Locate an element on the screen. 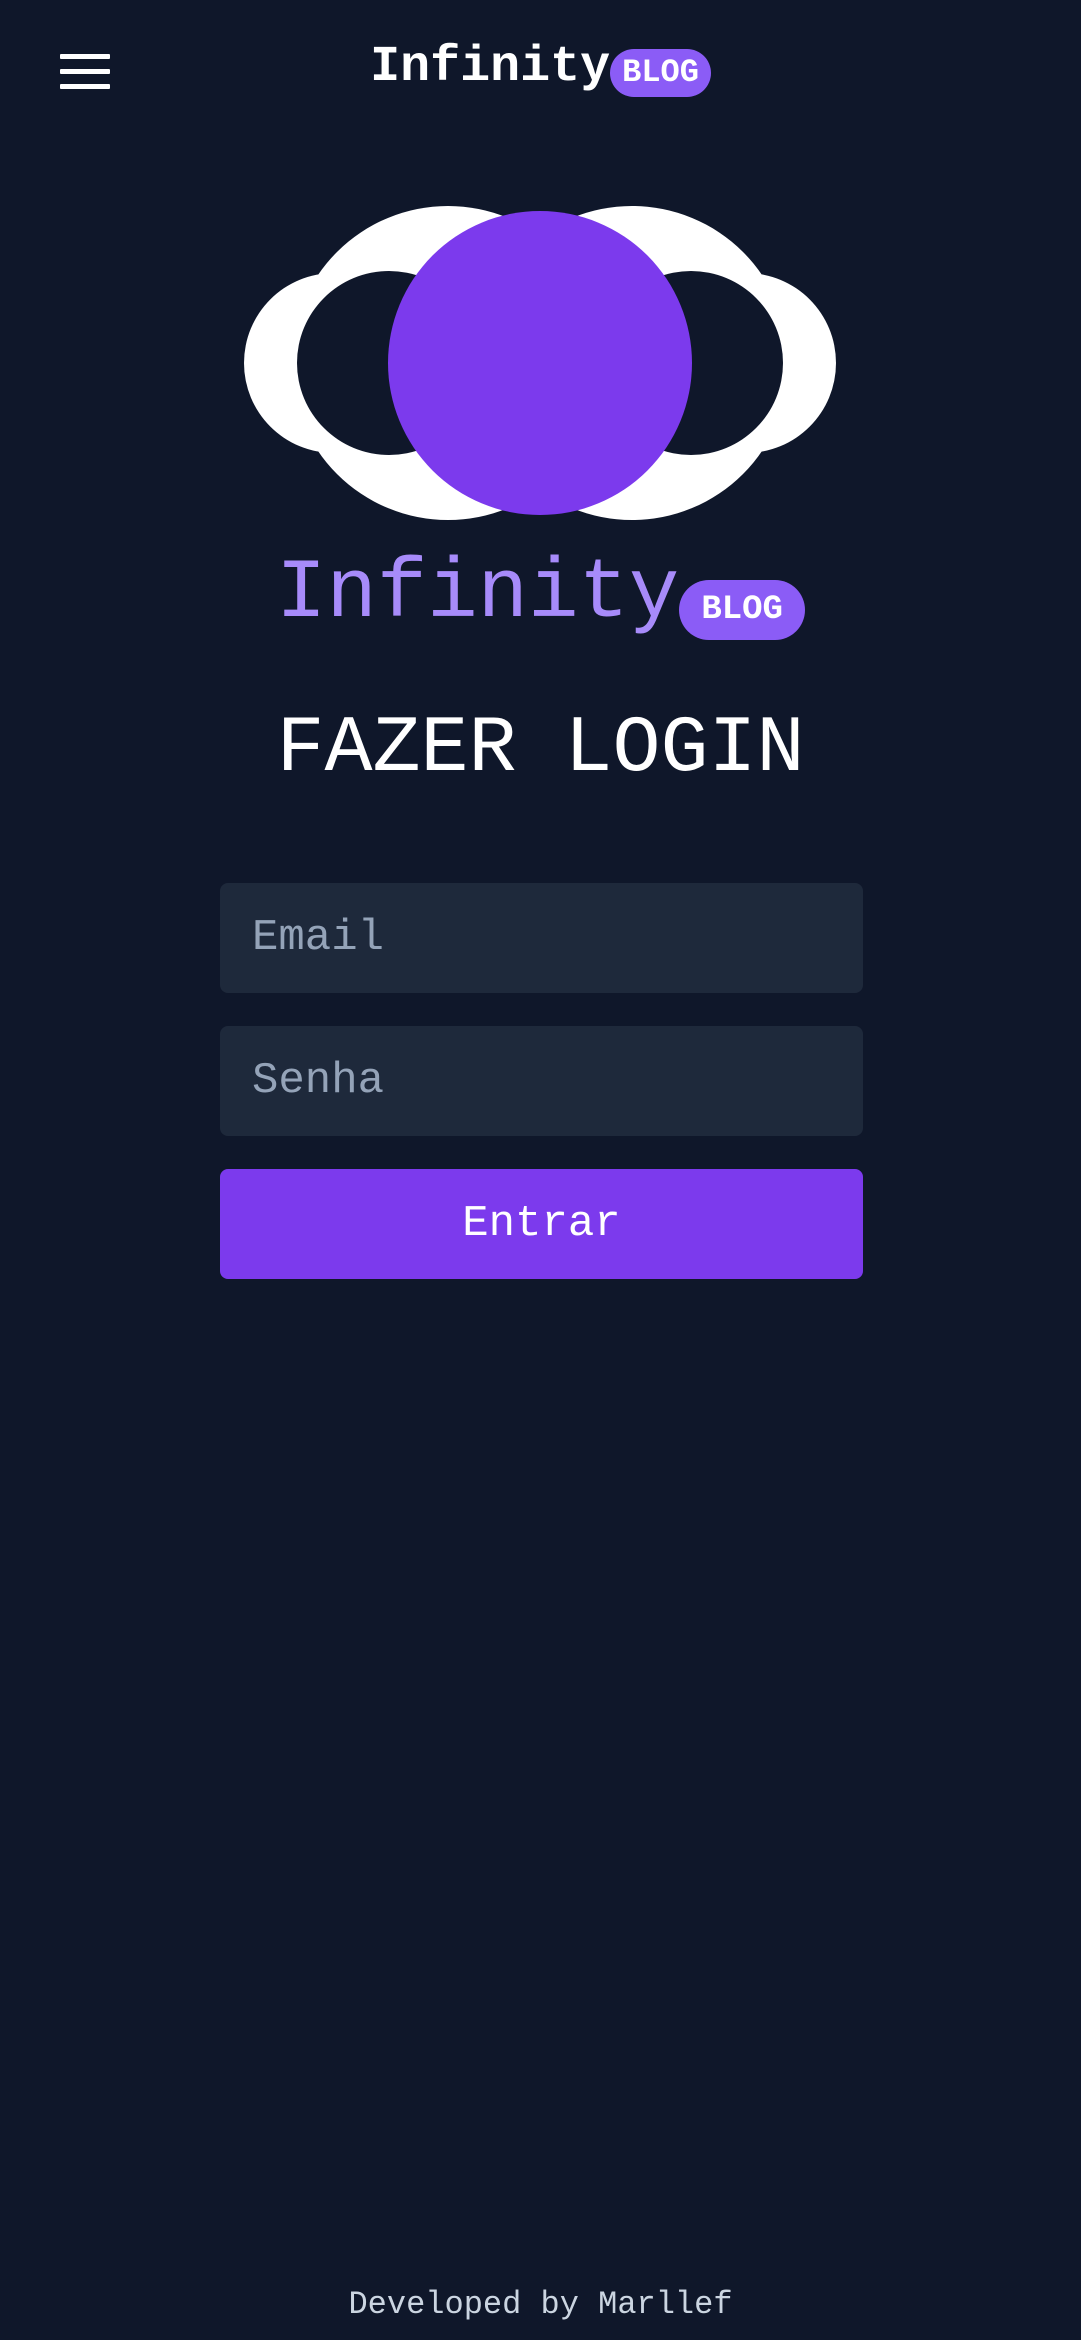  header-brand-badge: BLOG is located at coordinates (660, 73).